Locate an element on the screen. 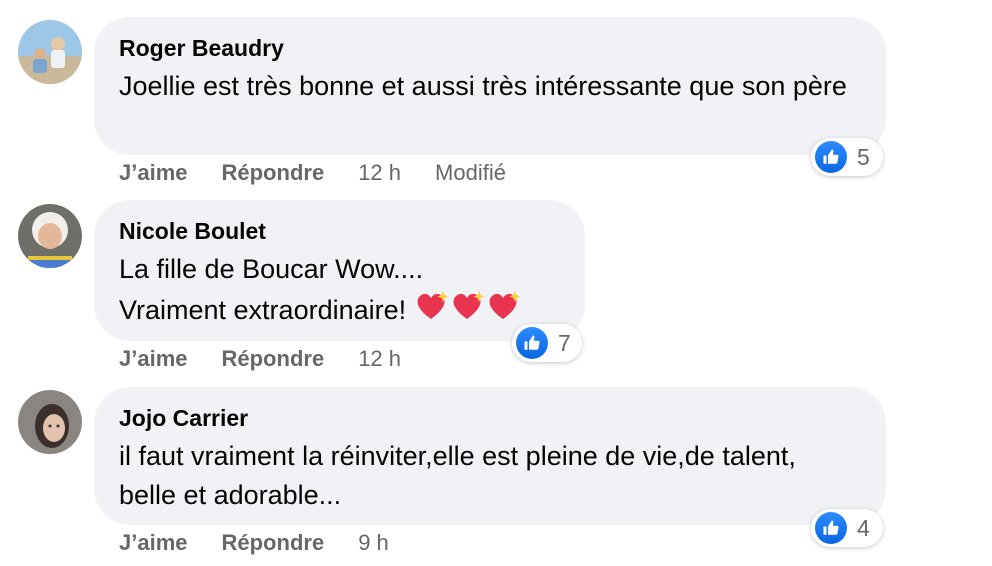 Image resolution: width=992 pixels, height=566 pixels. comment-actions: J’aime Répondre 9 h is located at coordinates (271, 543).